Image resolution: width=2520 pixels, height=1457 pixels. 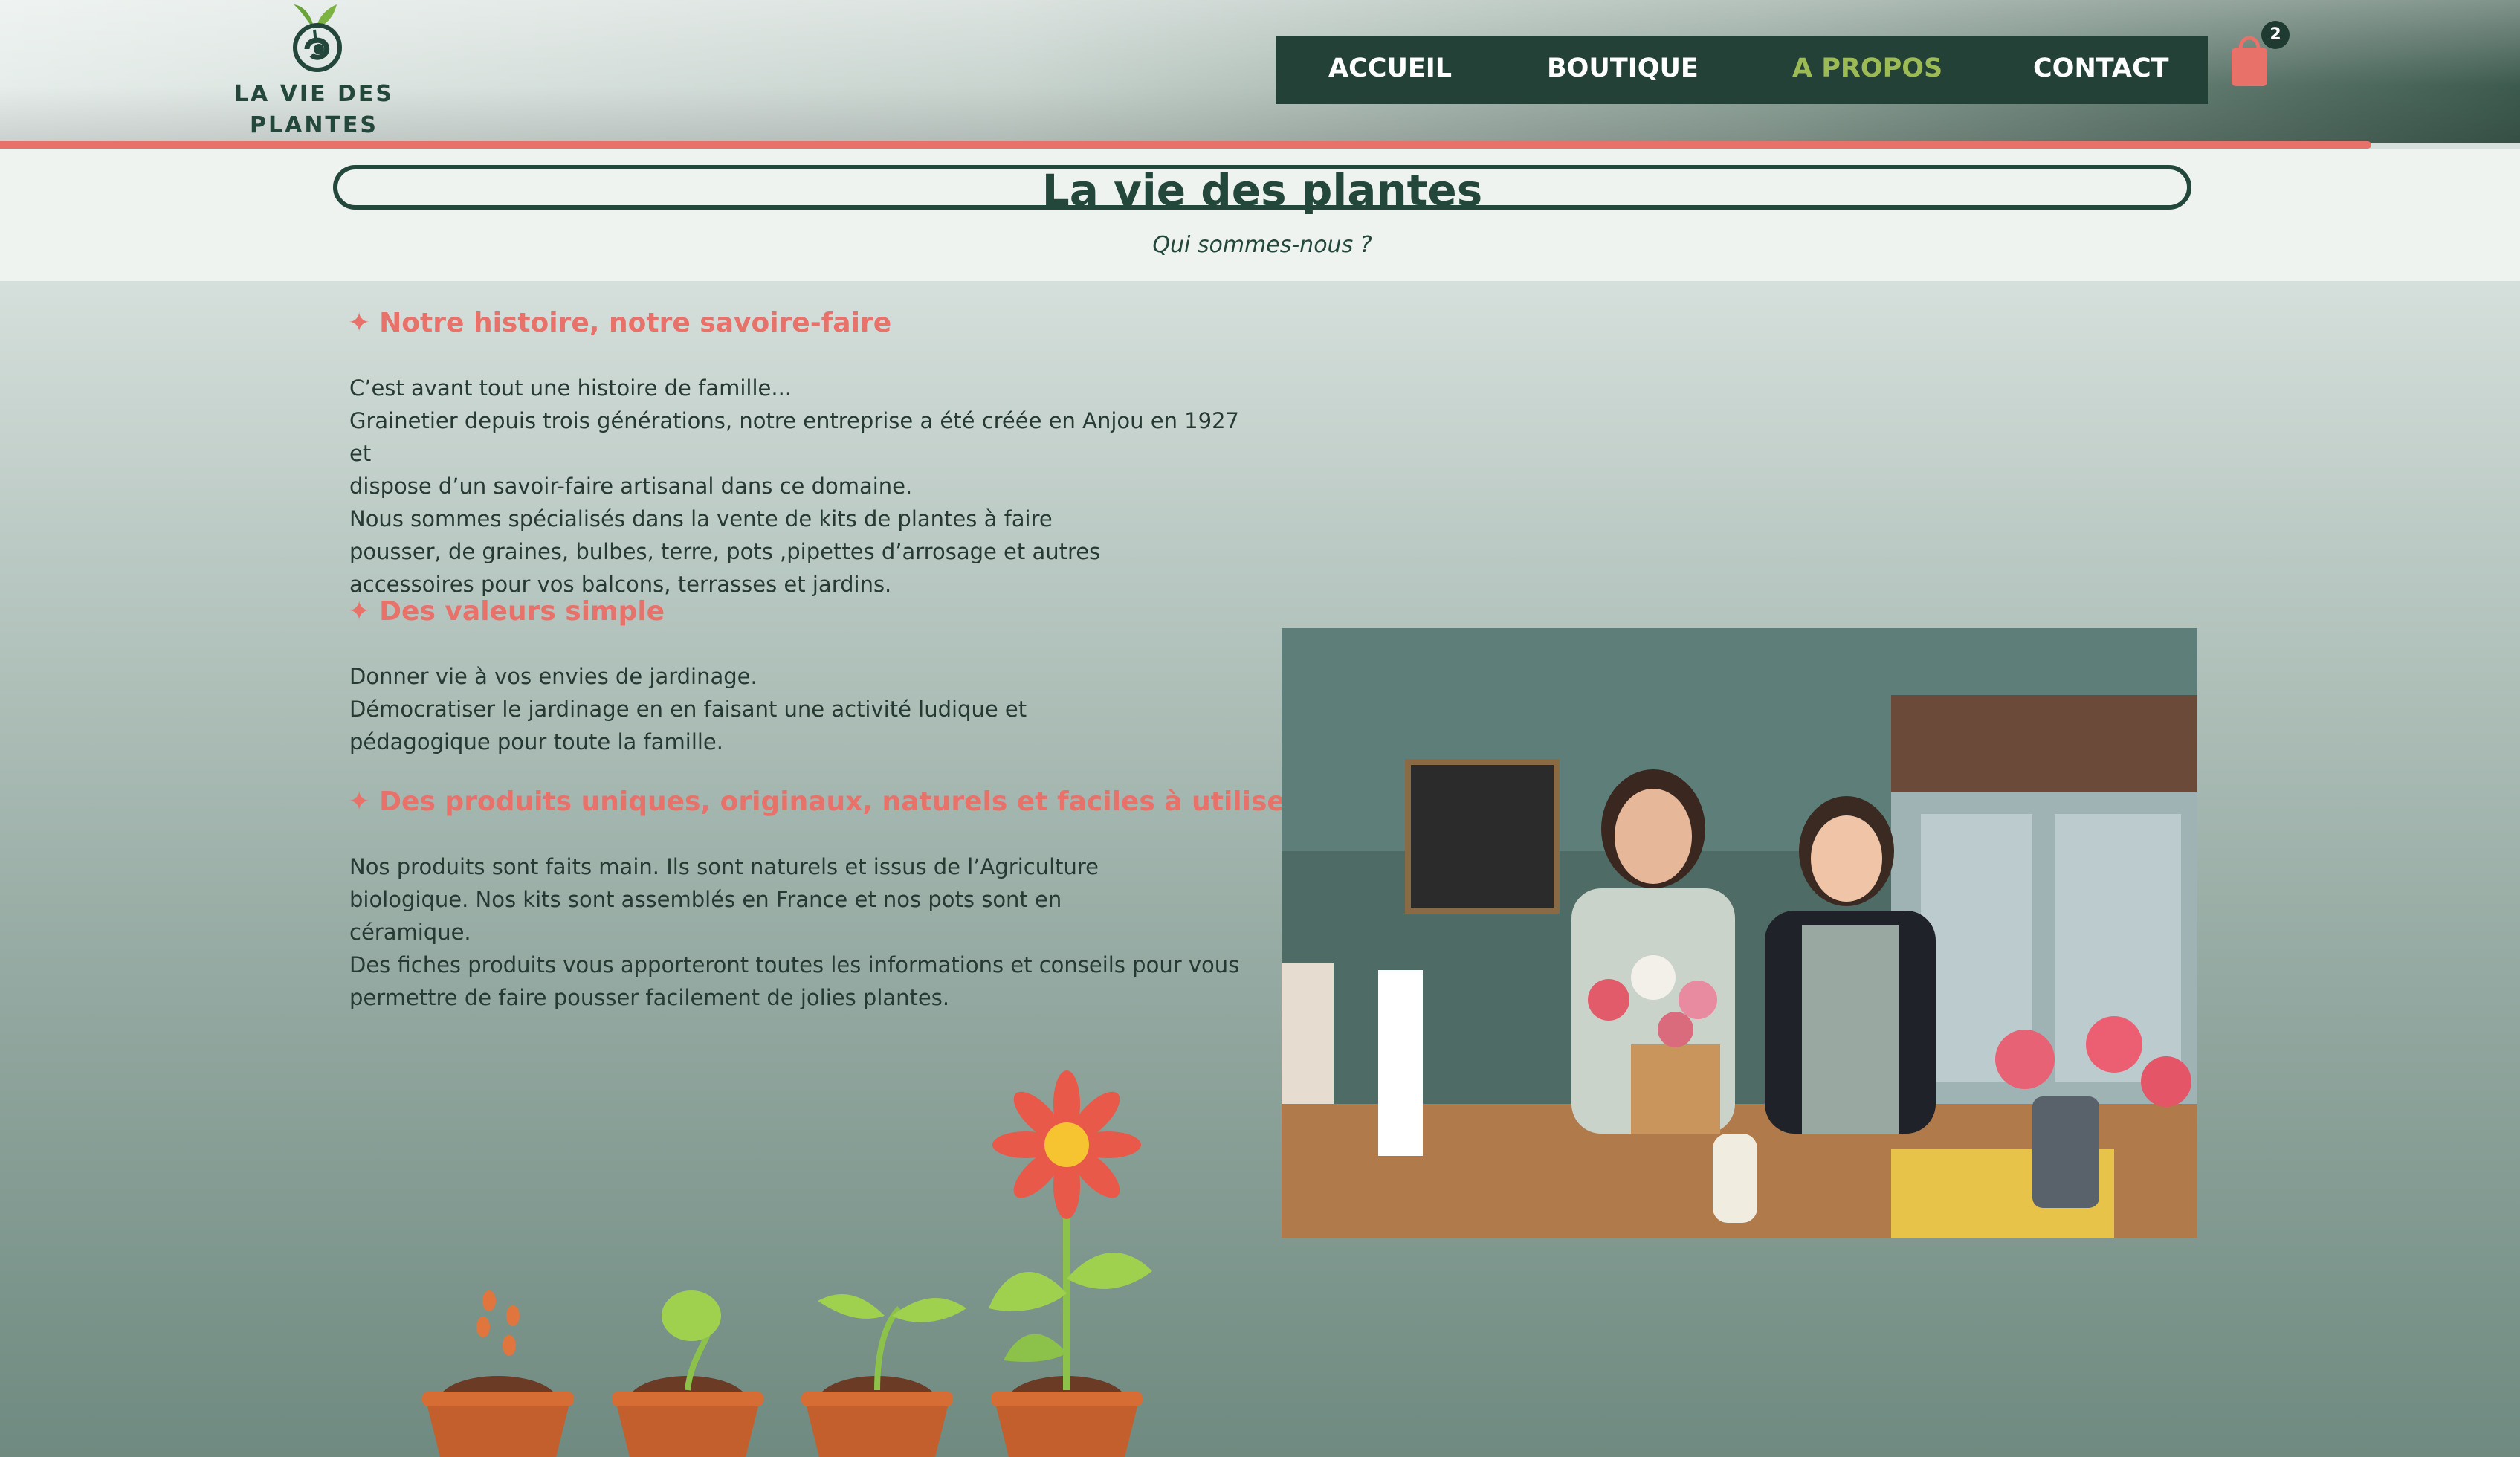 What do you see at coordinates (2258, 56) in the screenshot?
I see `cart-button: 2` at bounding box center [2258, 56].